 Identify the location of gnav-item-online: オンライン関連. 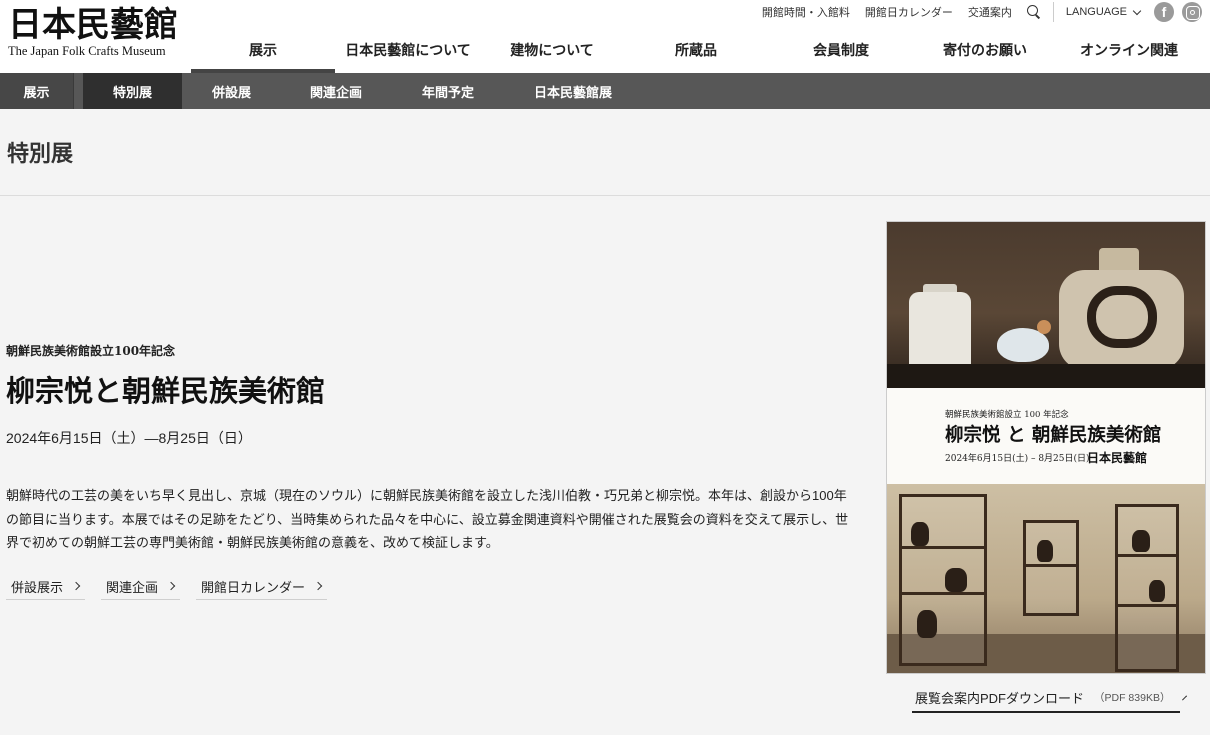
(1129, 51).